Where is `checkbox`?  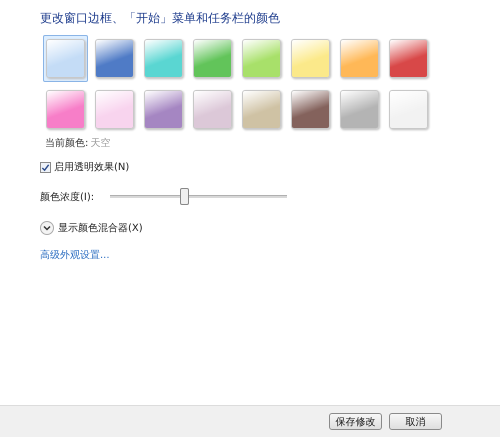 checkbox is located at coordinates (45, 167).